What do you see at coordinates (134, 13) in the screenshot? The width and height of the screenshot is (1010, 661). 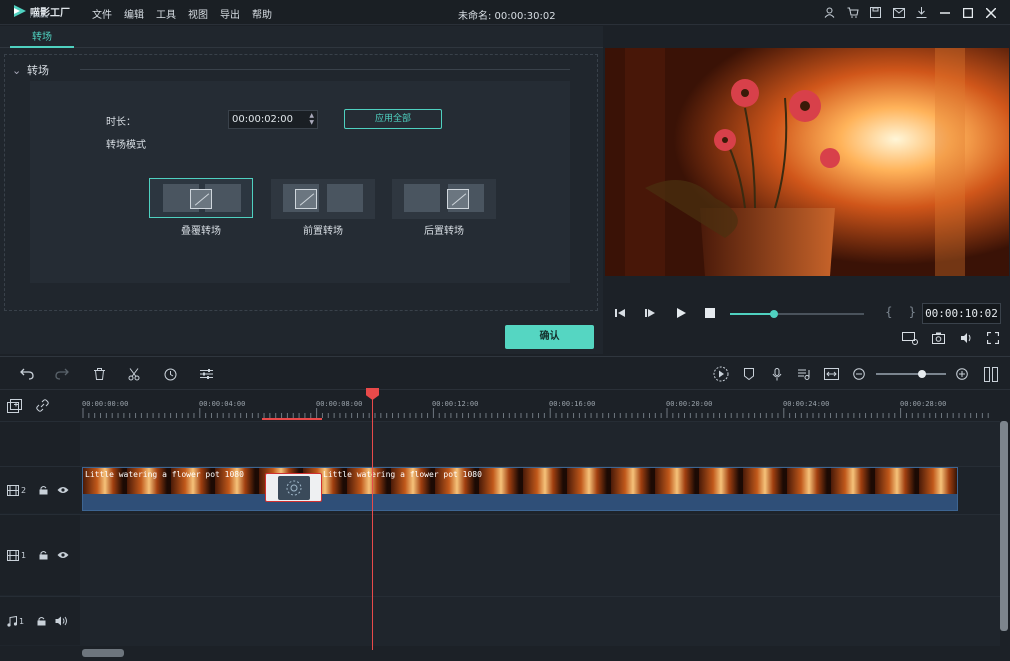 I see `menu-edit: 编辑` at bounding box center [134, 13].